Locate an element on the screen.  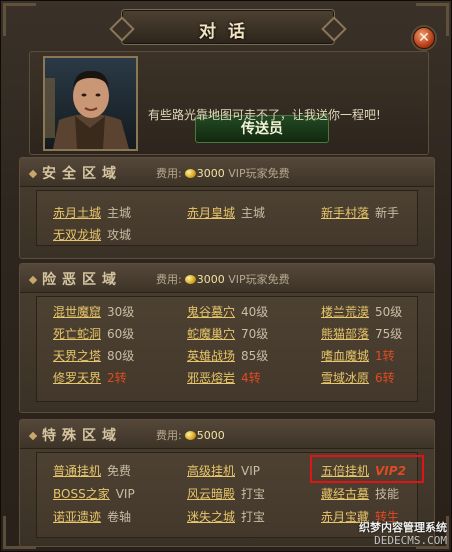
destination-entry: 邪恶熔岩 4转 is located at coordinates (224, 379).